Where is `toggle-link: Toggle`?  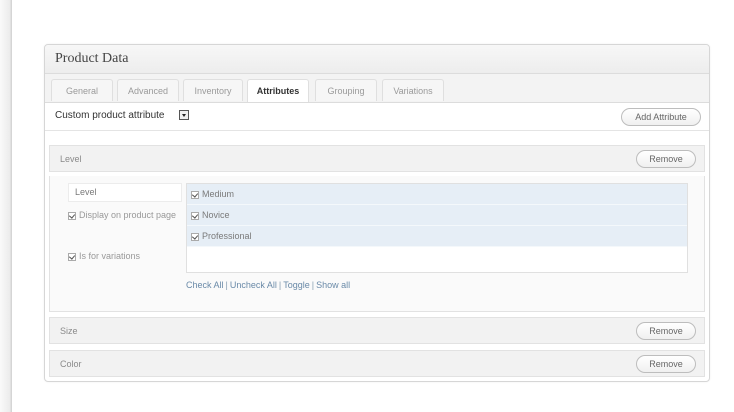
toggle-link: Toggle is located at coordinates (296, 285).